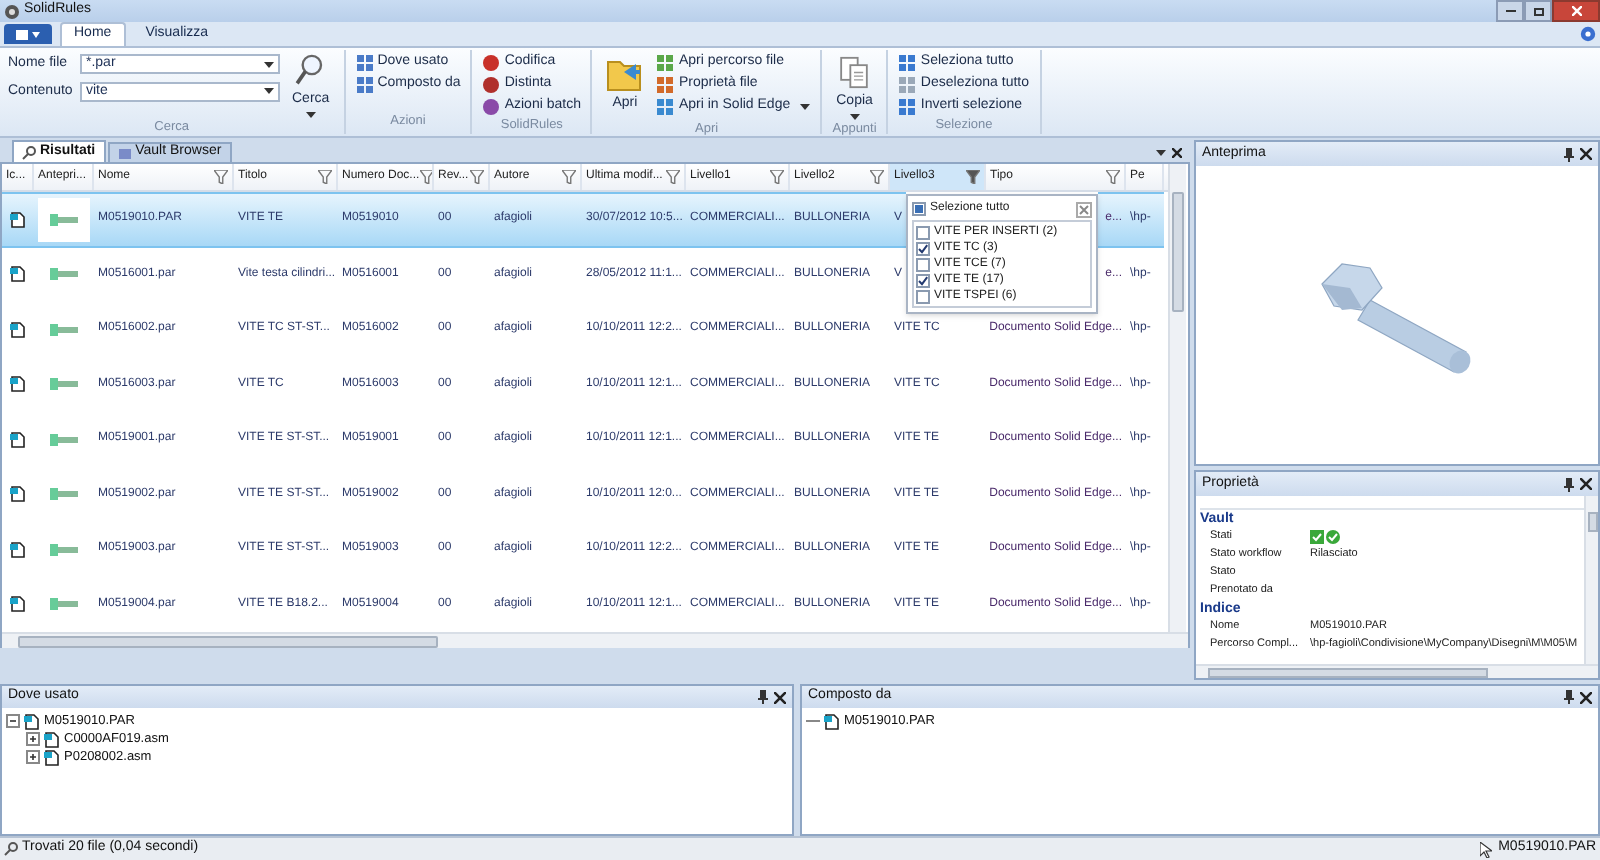 The image size is (1600, 860). I want to click on minimize-button, so click(1510, 11).